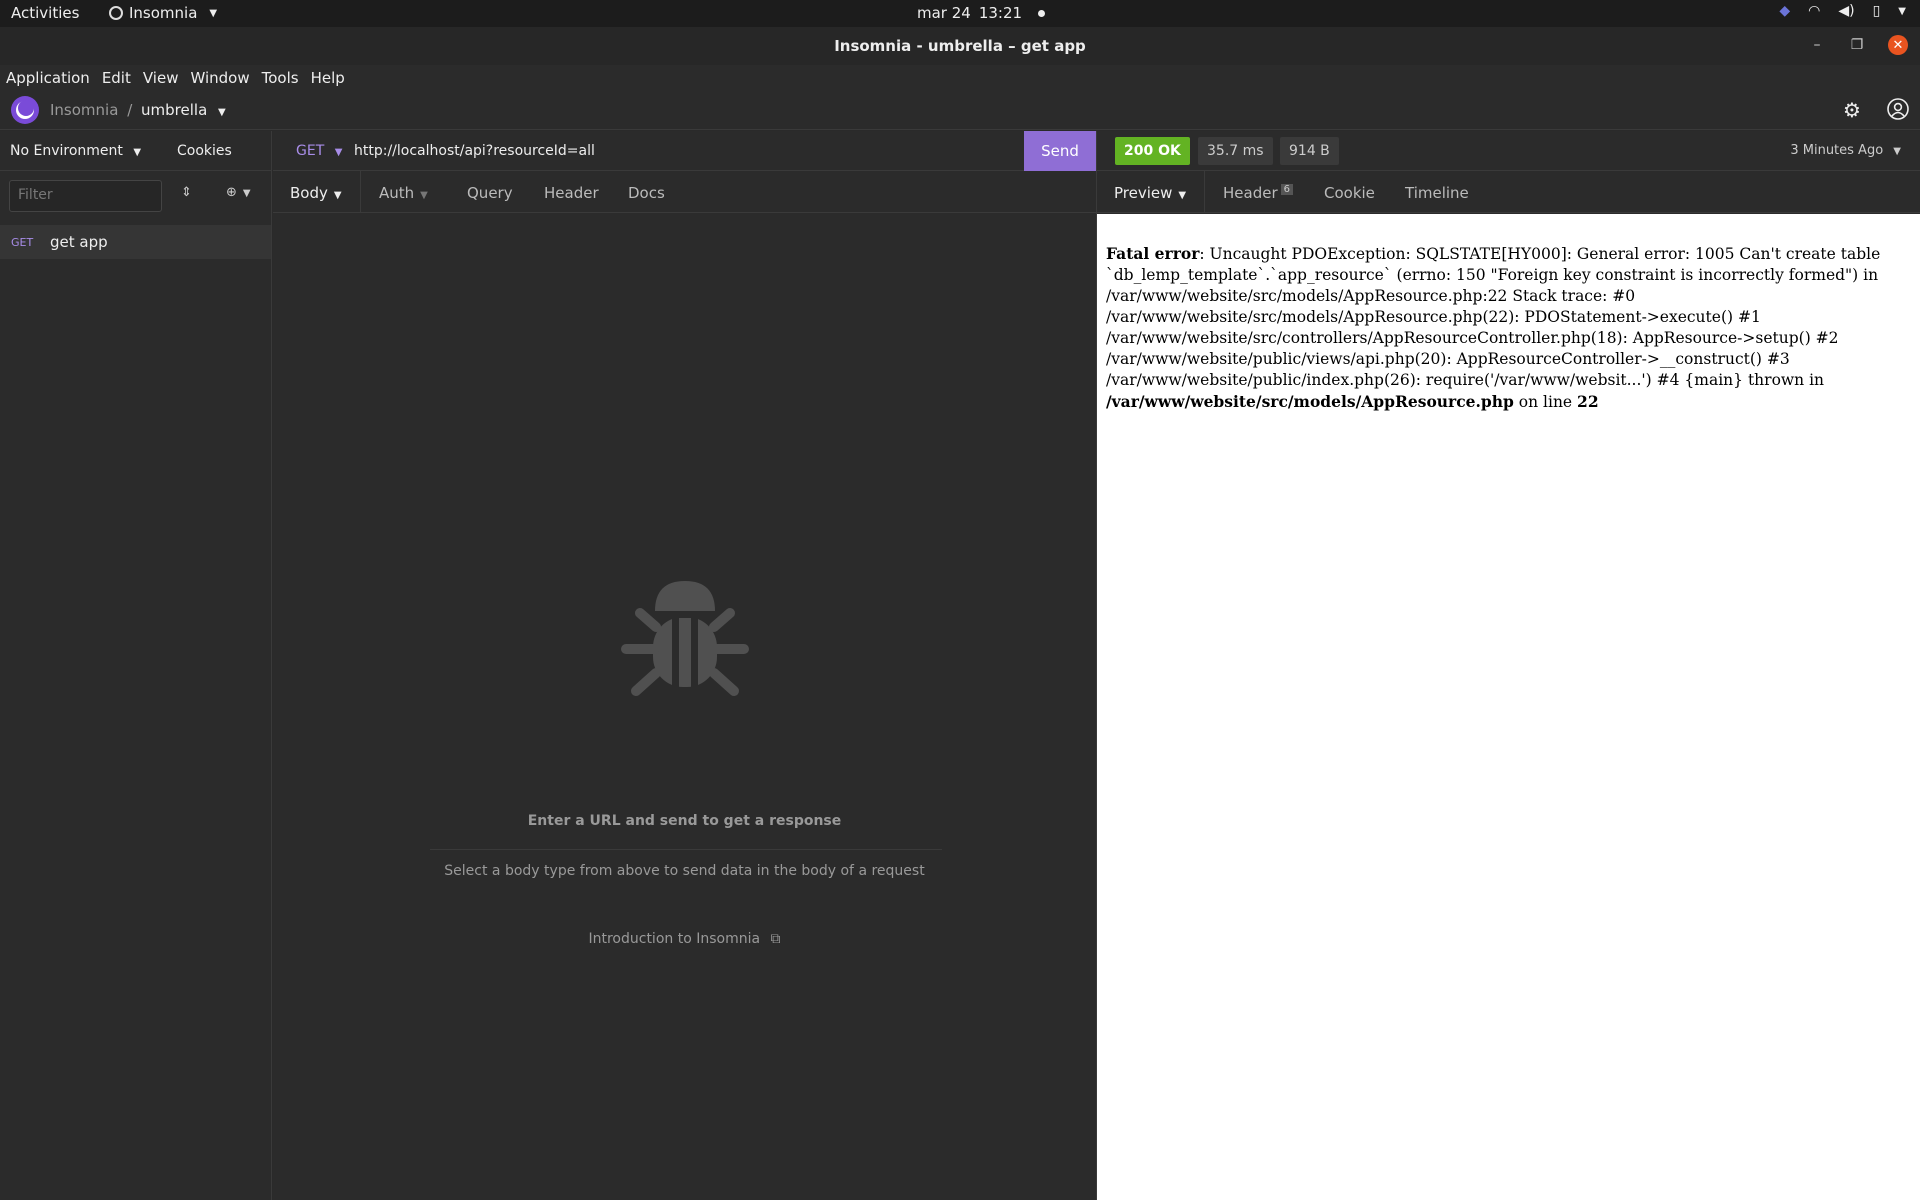 The height and width of the screenshot is (1200, 1920). I want to click on workspace-dropdown: umbrella ▼, so click(183, 110).